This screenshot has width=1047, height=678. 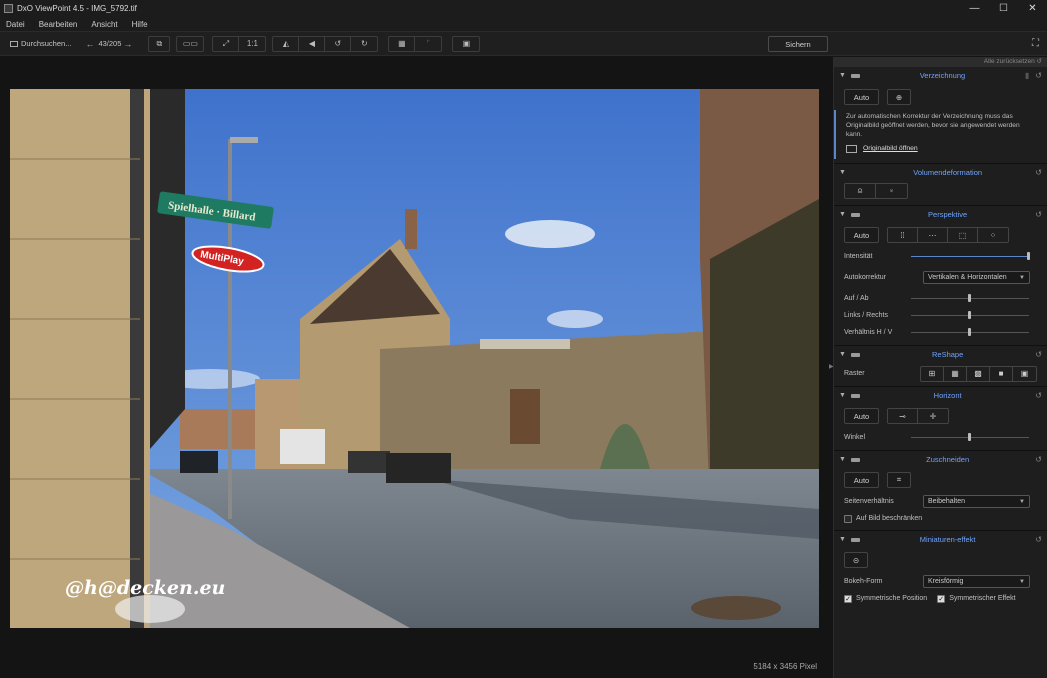 What do you see at coordinates (831, 367) in the screenshot?
I see `panel-collapse-handle: ▶` at bounding box center [831, 367].